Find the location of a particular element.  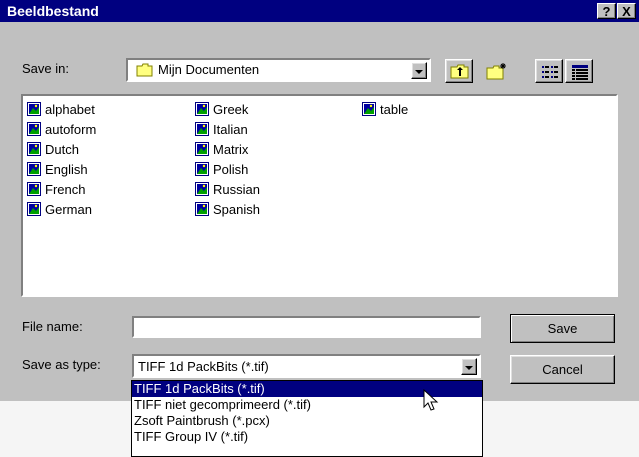

file-item: Italian is located at coordinates (221, 129).